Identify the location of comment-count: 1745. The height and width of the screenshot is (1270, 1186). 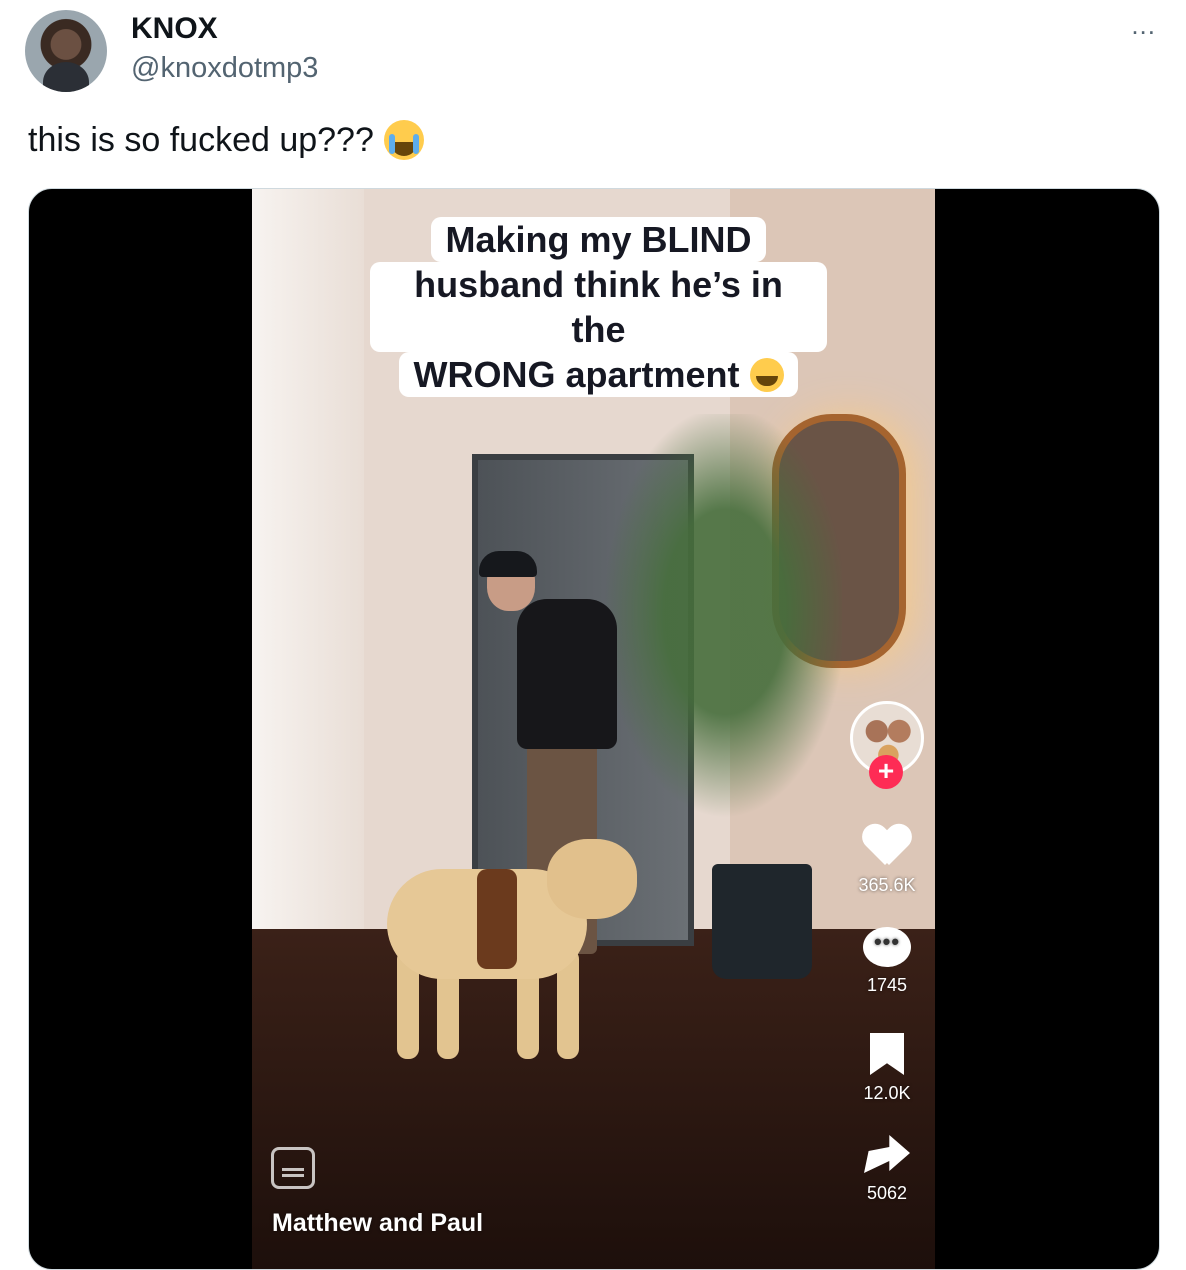
(887, 985).